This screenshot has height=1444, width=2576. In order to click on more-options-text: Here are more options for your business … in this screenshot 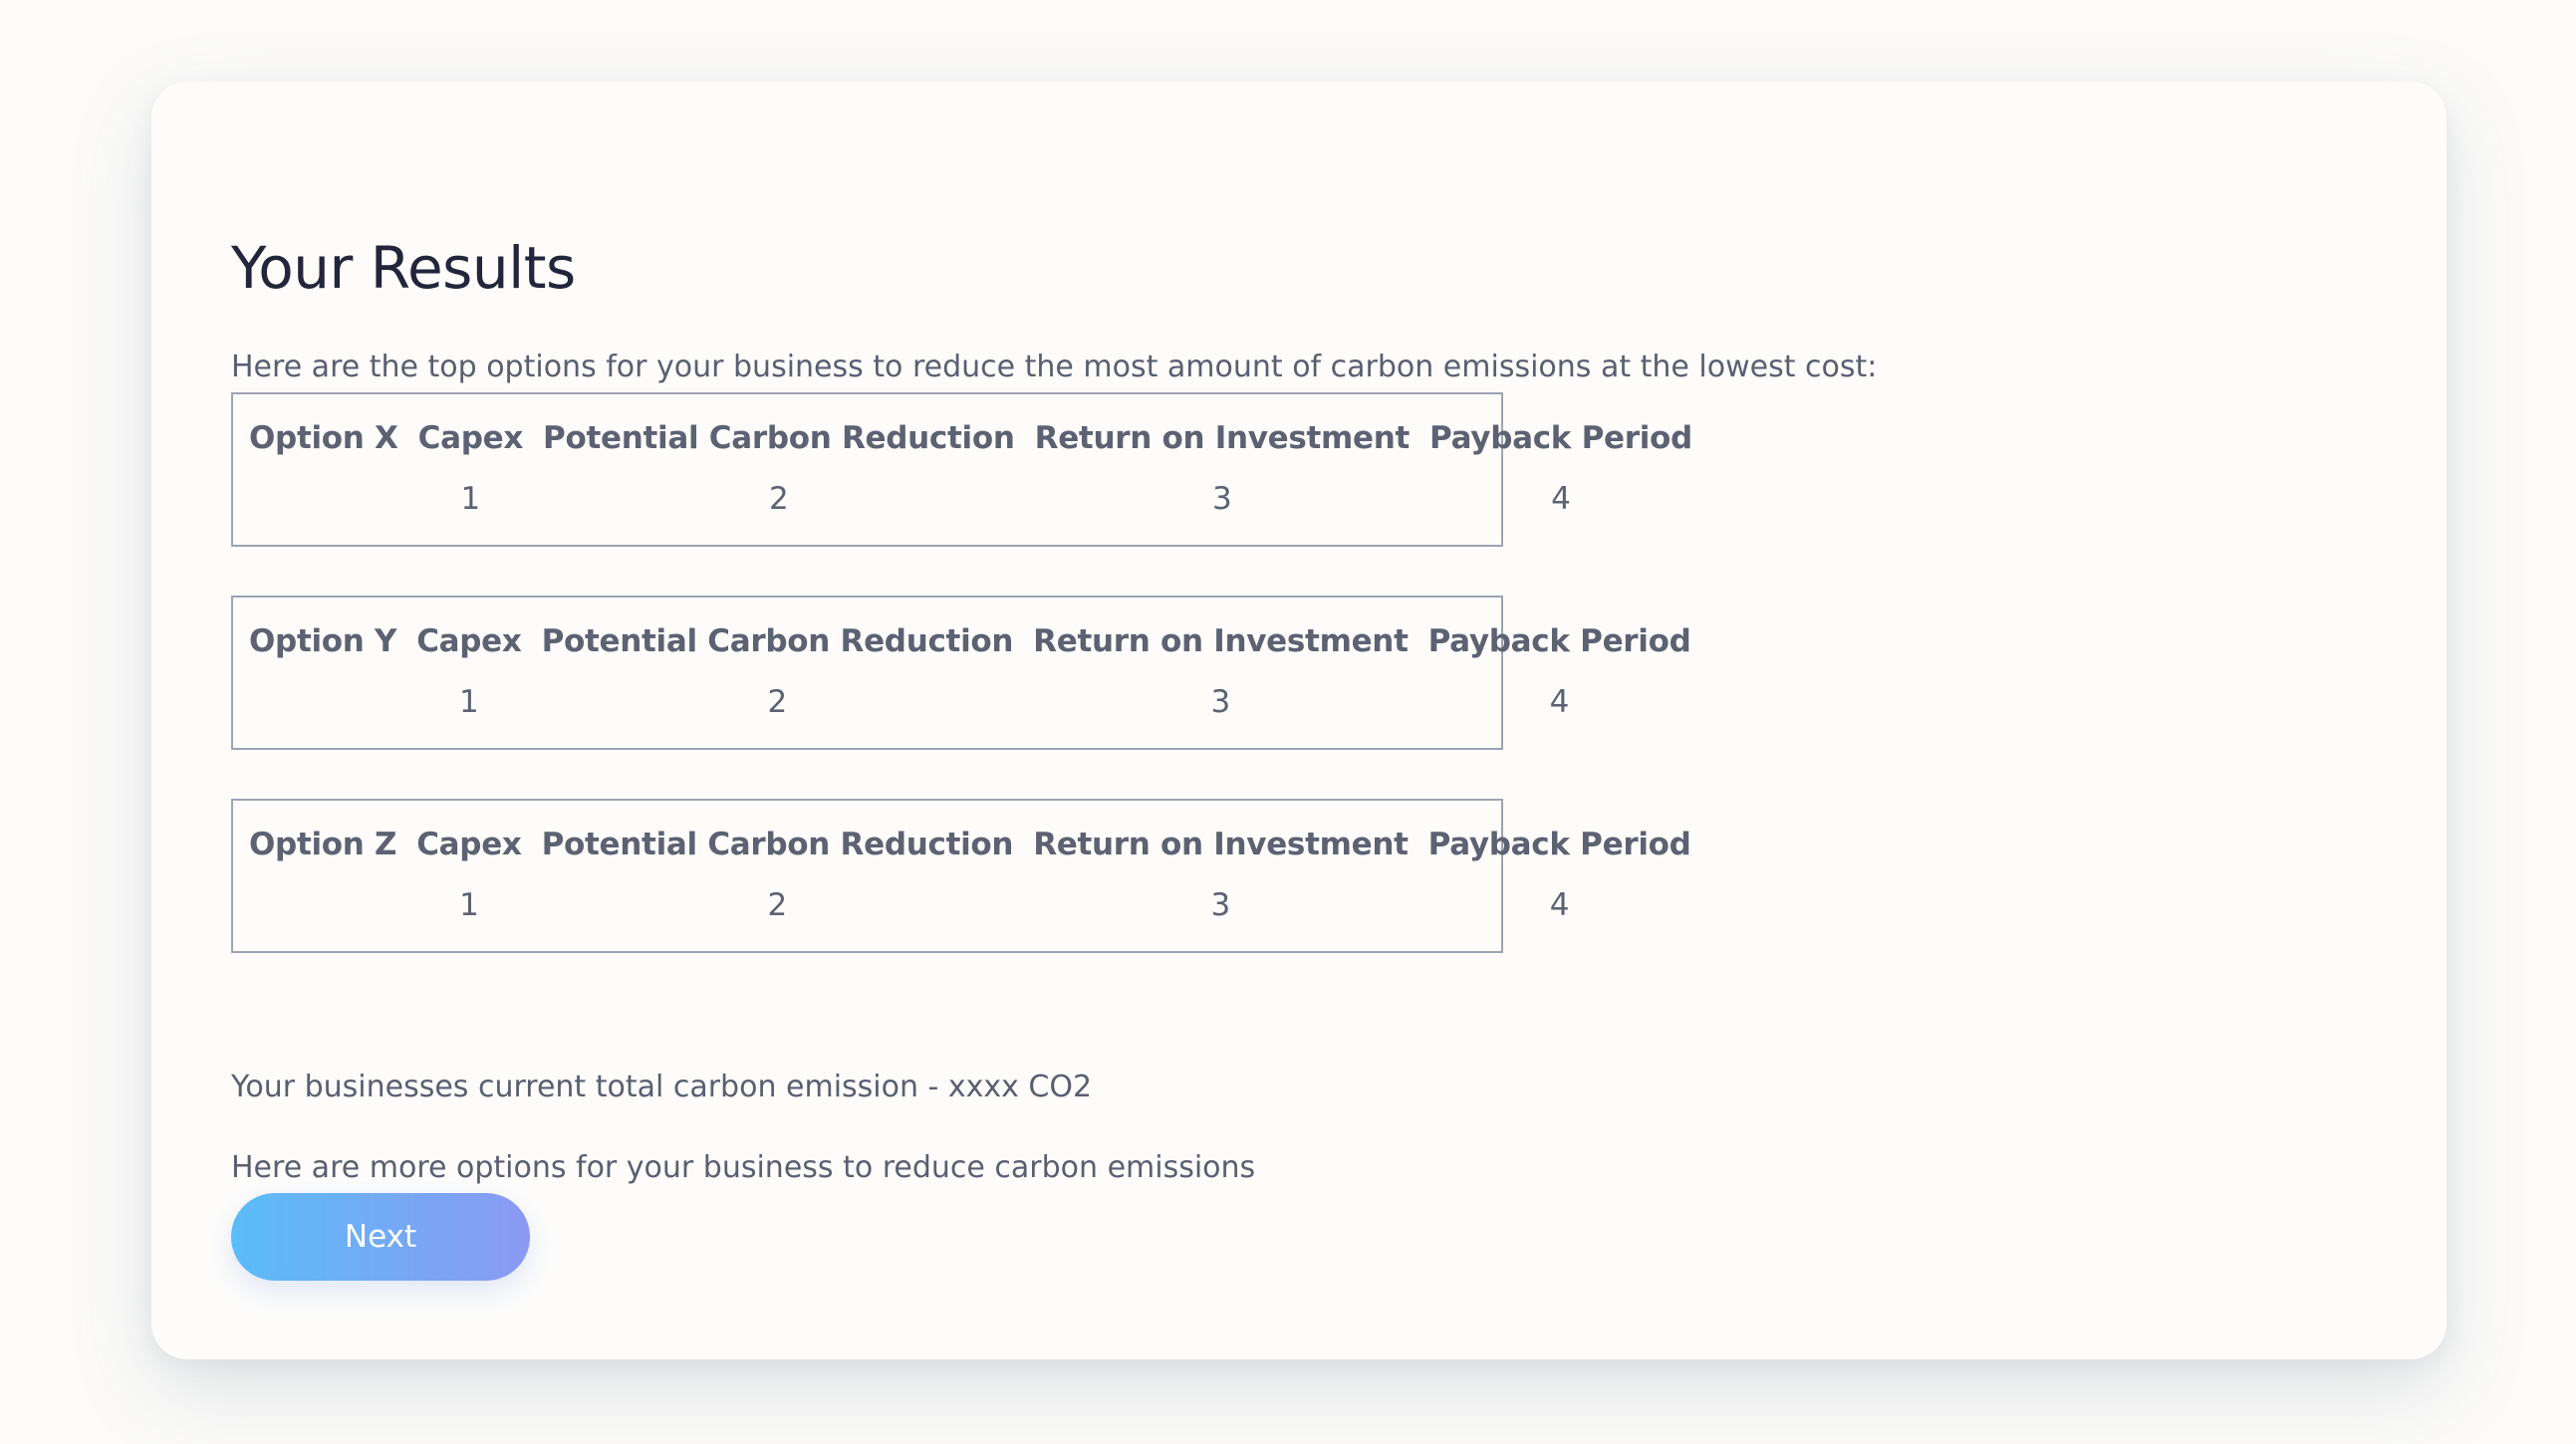, I will do `click(743, 1168)`.